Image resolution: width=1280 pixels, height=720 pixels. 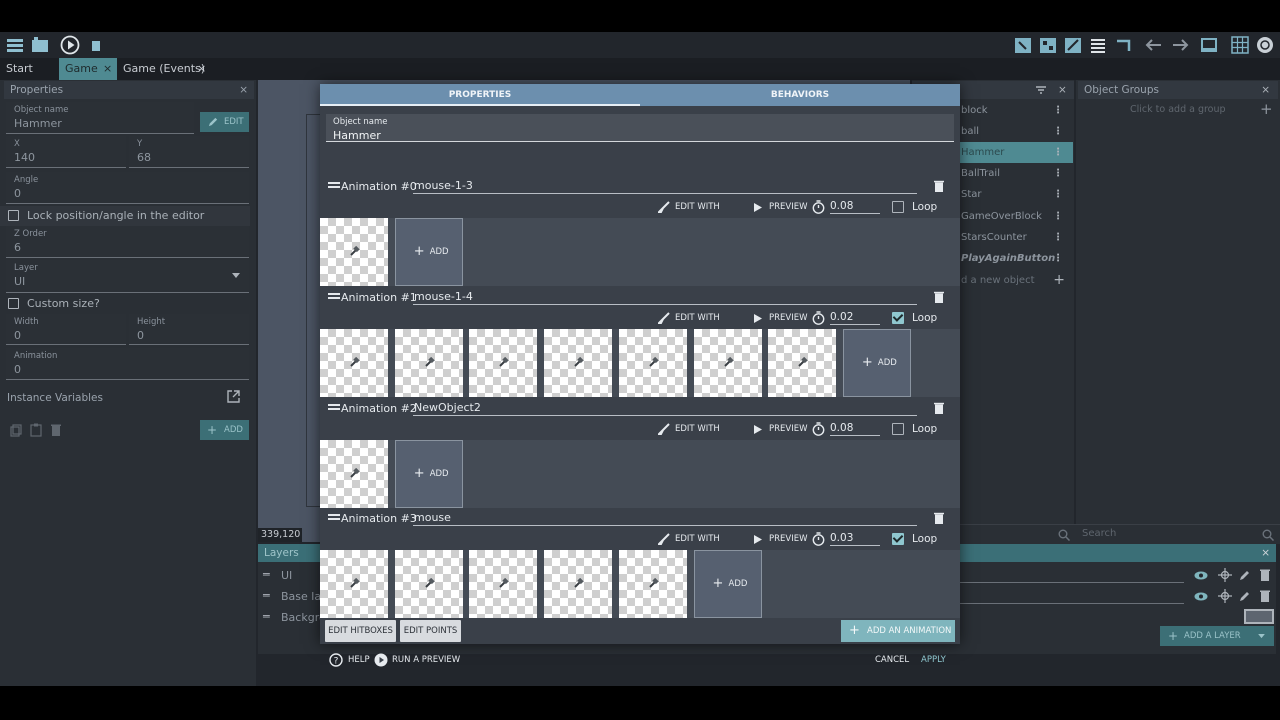 I want to click on y-field: Y 68, so click(x=189, y=152).